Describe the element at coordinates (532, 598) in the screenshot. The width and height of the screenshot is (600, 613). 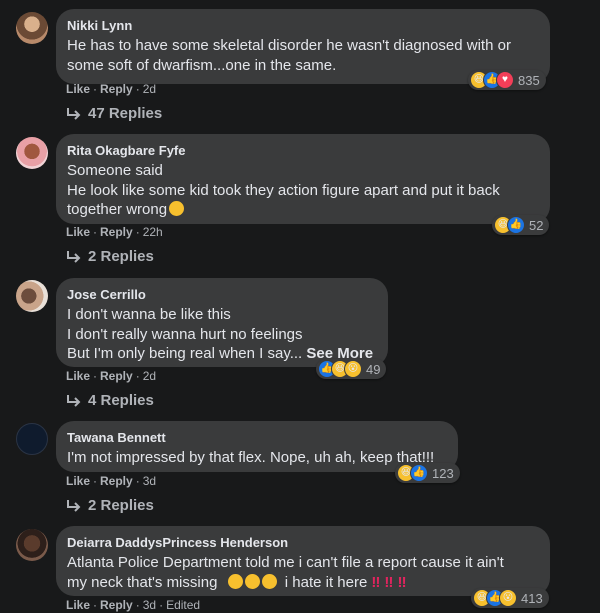
I see `reaction-count: 413` at that location.